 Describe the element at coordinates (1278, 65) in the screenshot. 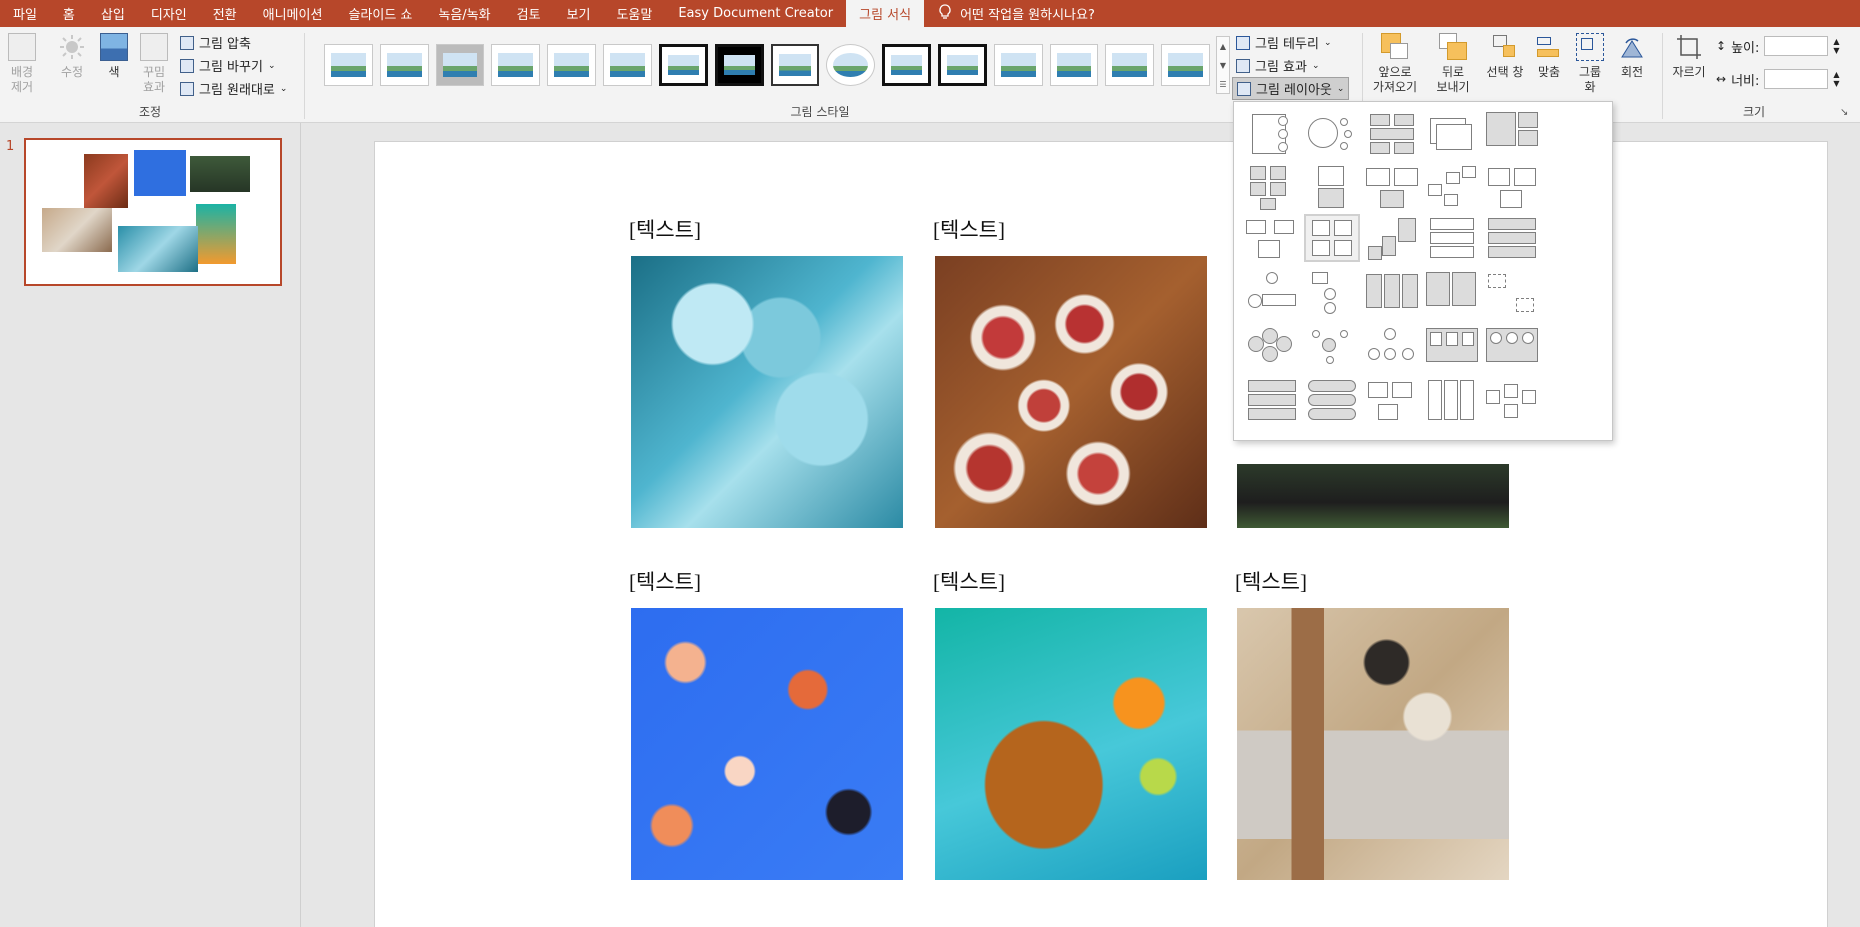

I see `picture-effects-button: 그림 효과 ⌄` at that location.